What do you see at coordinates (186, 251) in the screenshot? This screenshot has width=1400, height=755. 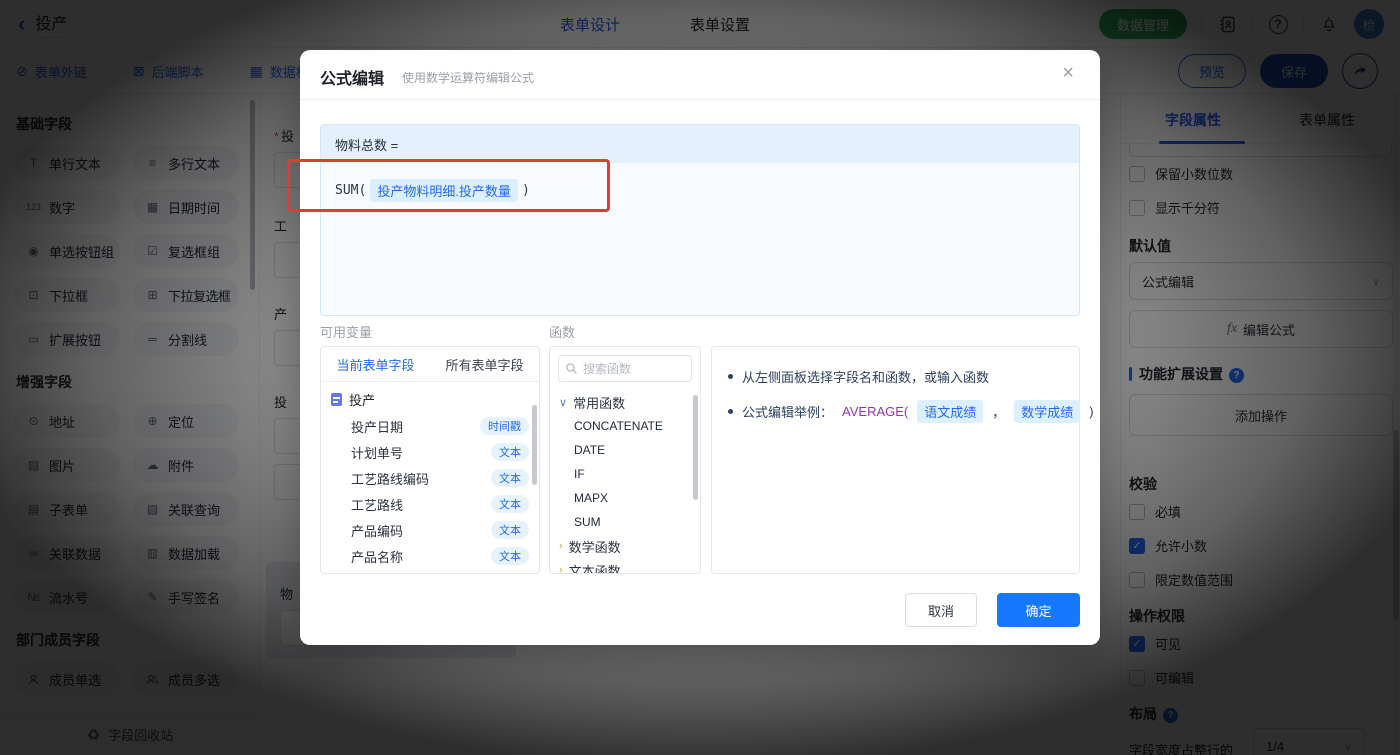 I see `field-checkbox-group: ☑ 复选框组` at bounding box center [186, 251].